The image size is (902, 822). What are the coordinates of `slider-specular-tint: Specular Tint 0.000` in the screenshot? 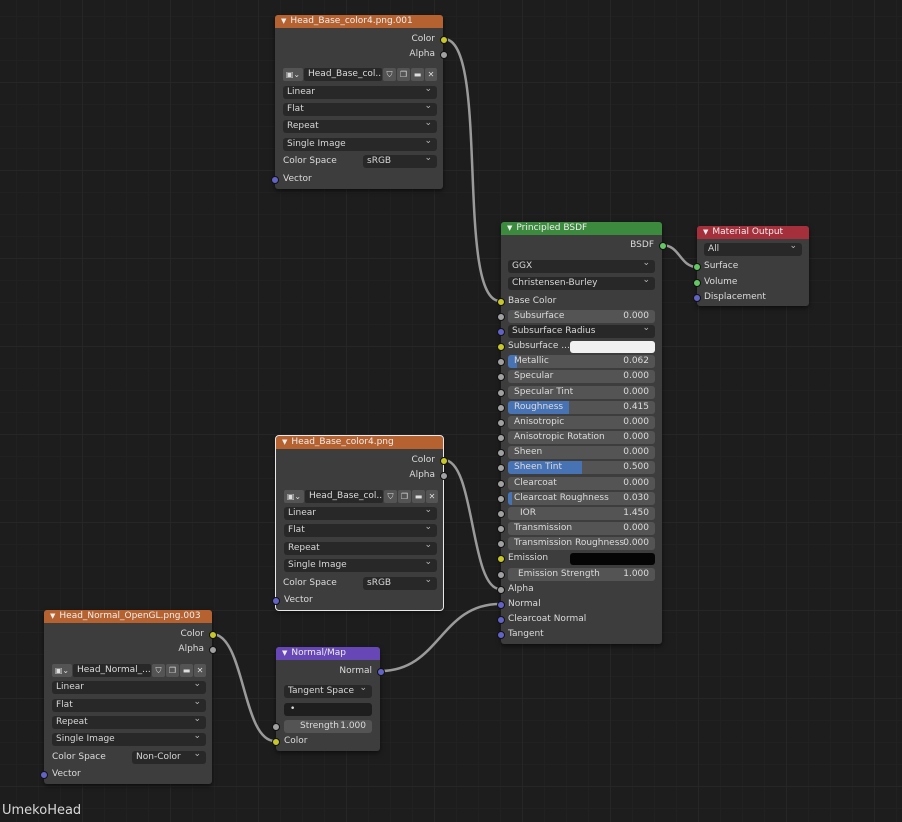 It's located at (581, 392).